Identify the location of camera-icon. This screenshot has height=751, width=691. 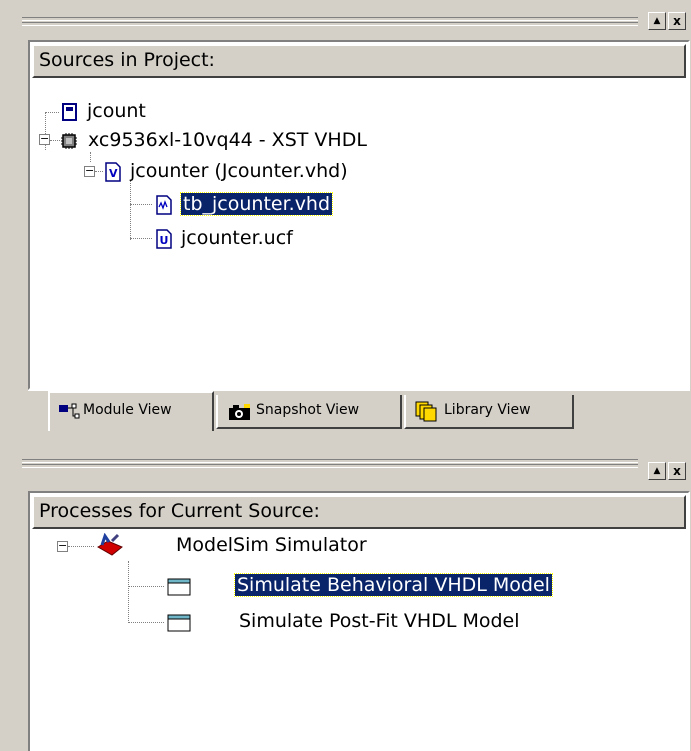
(239, 411).